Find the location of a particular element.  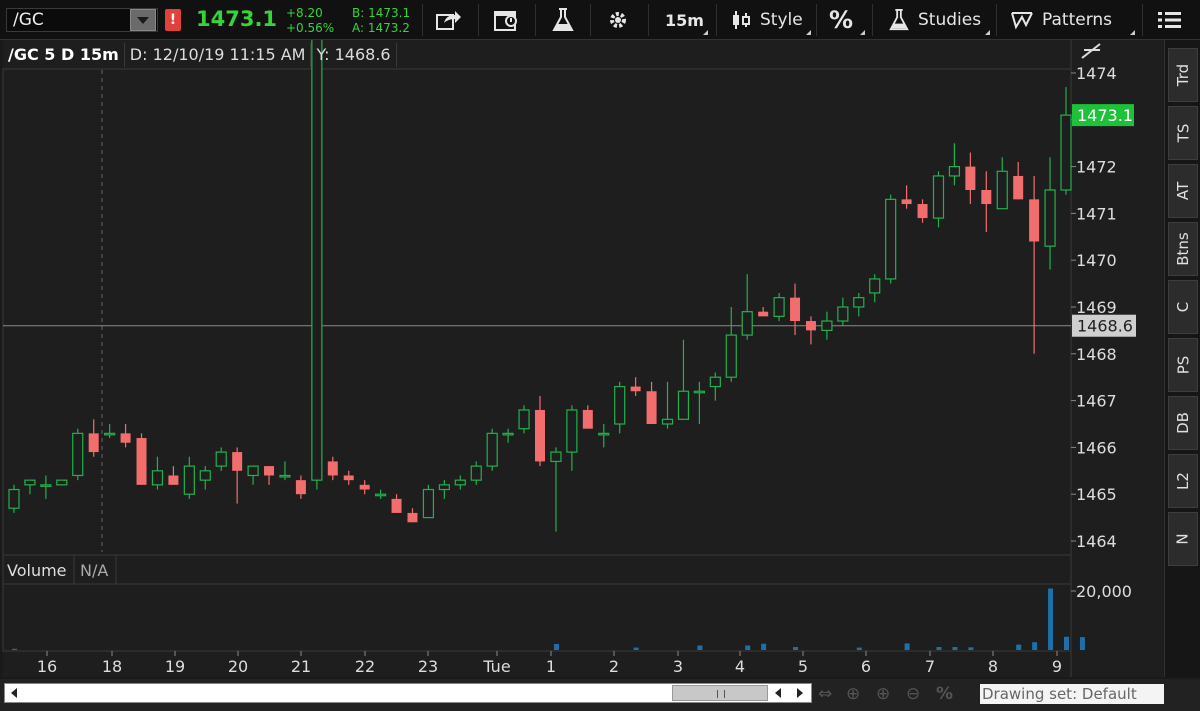

price-axis-label: 1474 is located at coordinates (1096, 73).